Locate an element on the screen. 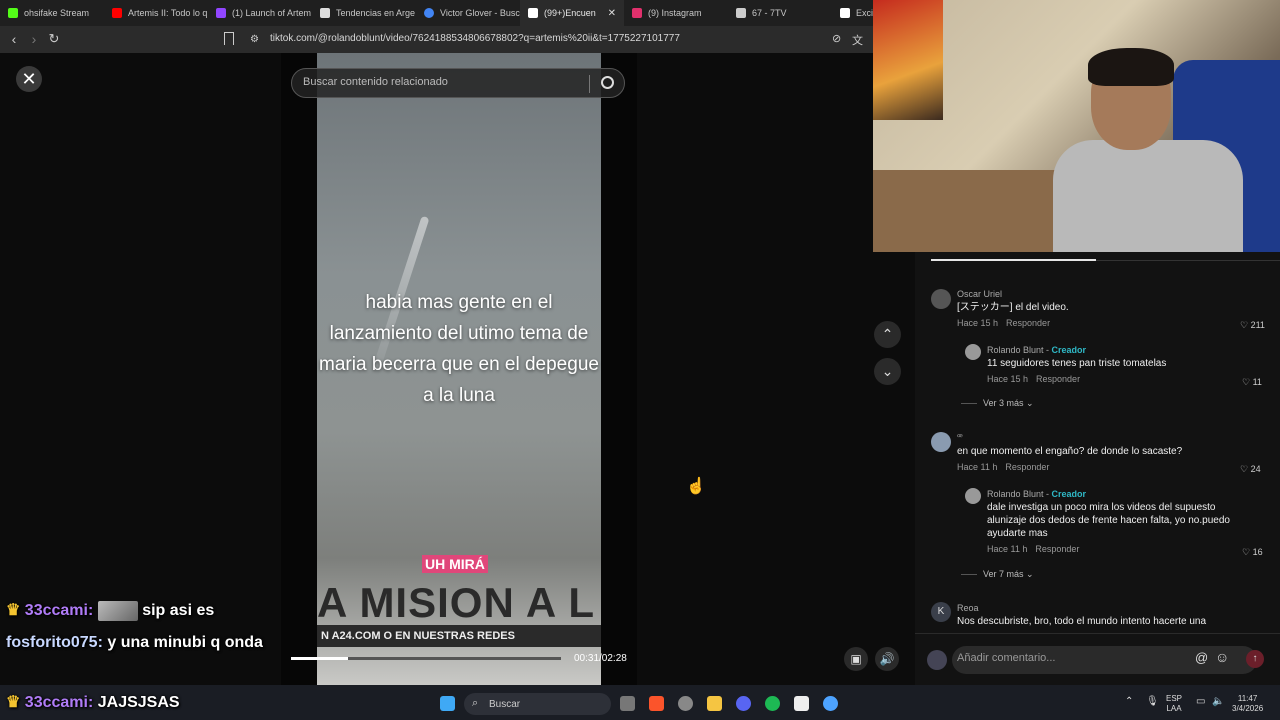 This screenshot has height=720, width=1280. send-icon: ↑ is located at coordinates (1255, 659).